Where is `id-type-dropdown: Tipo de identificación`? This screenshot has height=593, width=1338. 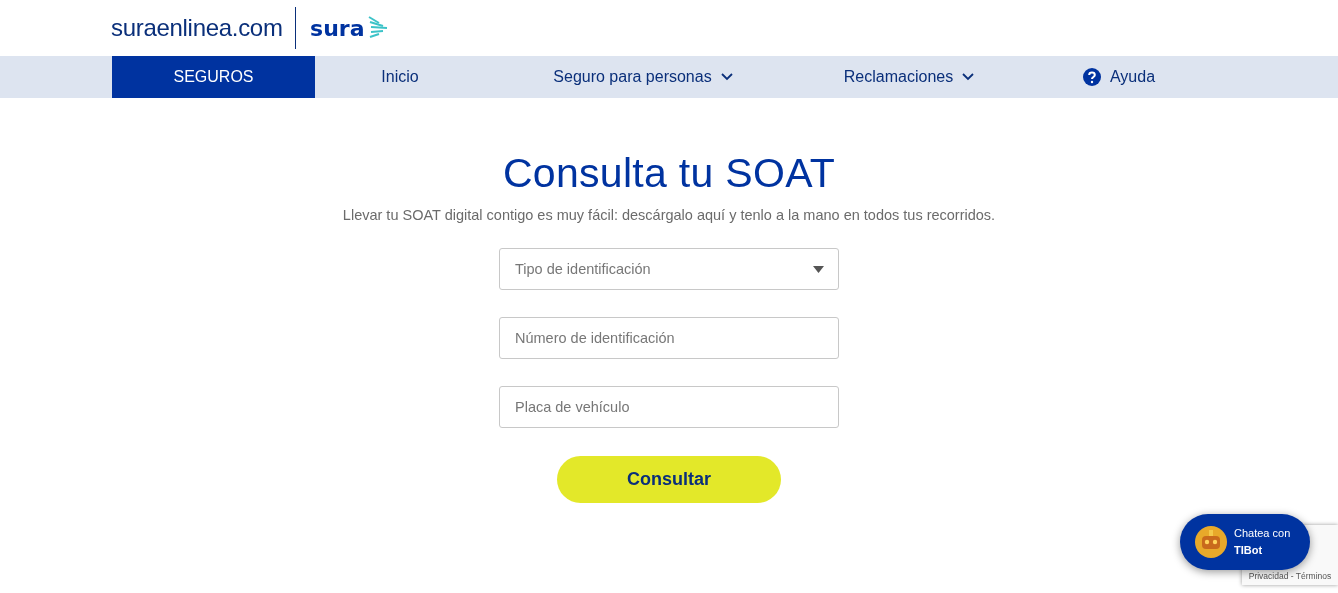
id-type-dropdown: Tipo de identificación is located at coordinates (669, 269).